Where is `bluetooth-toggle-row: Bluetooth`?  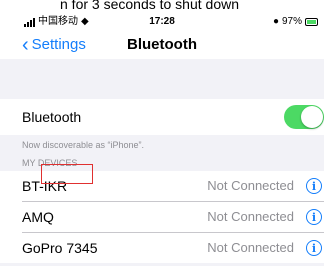 bluetooth-toggle-row: Bluetooth is located at coordinates (162, 117).